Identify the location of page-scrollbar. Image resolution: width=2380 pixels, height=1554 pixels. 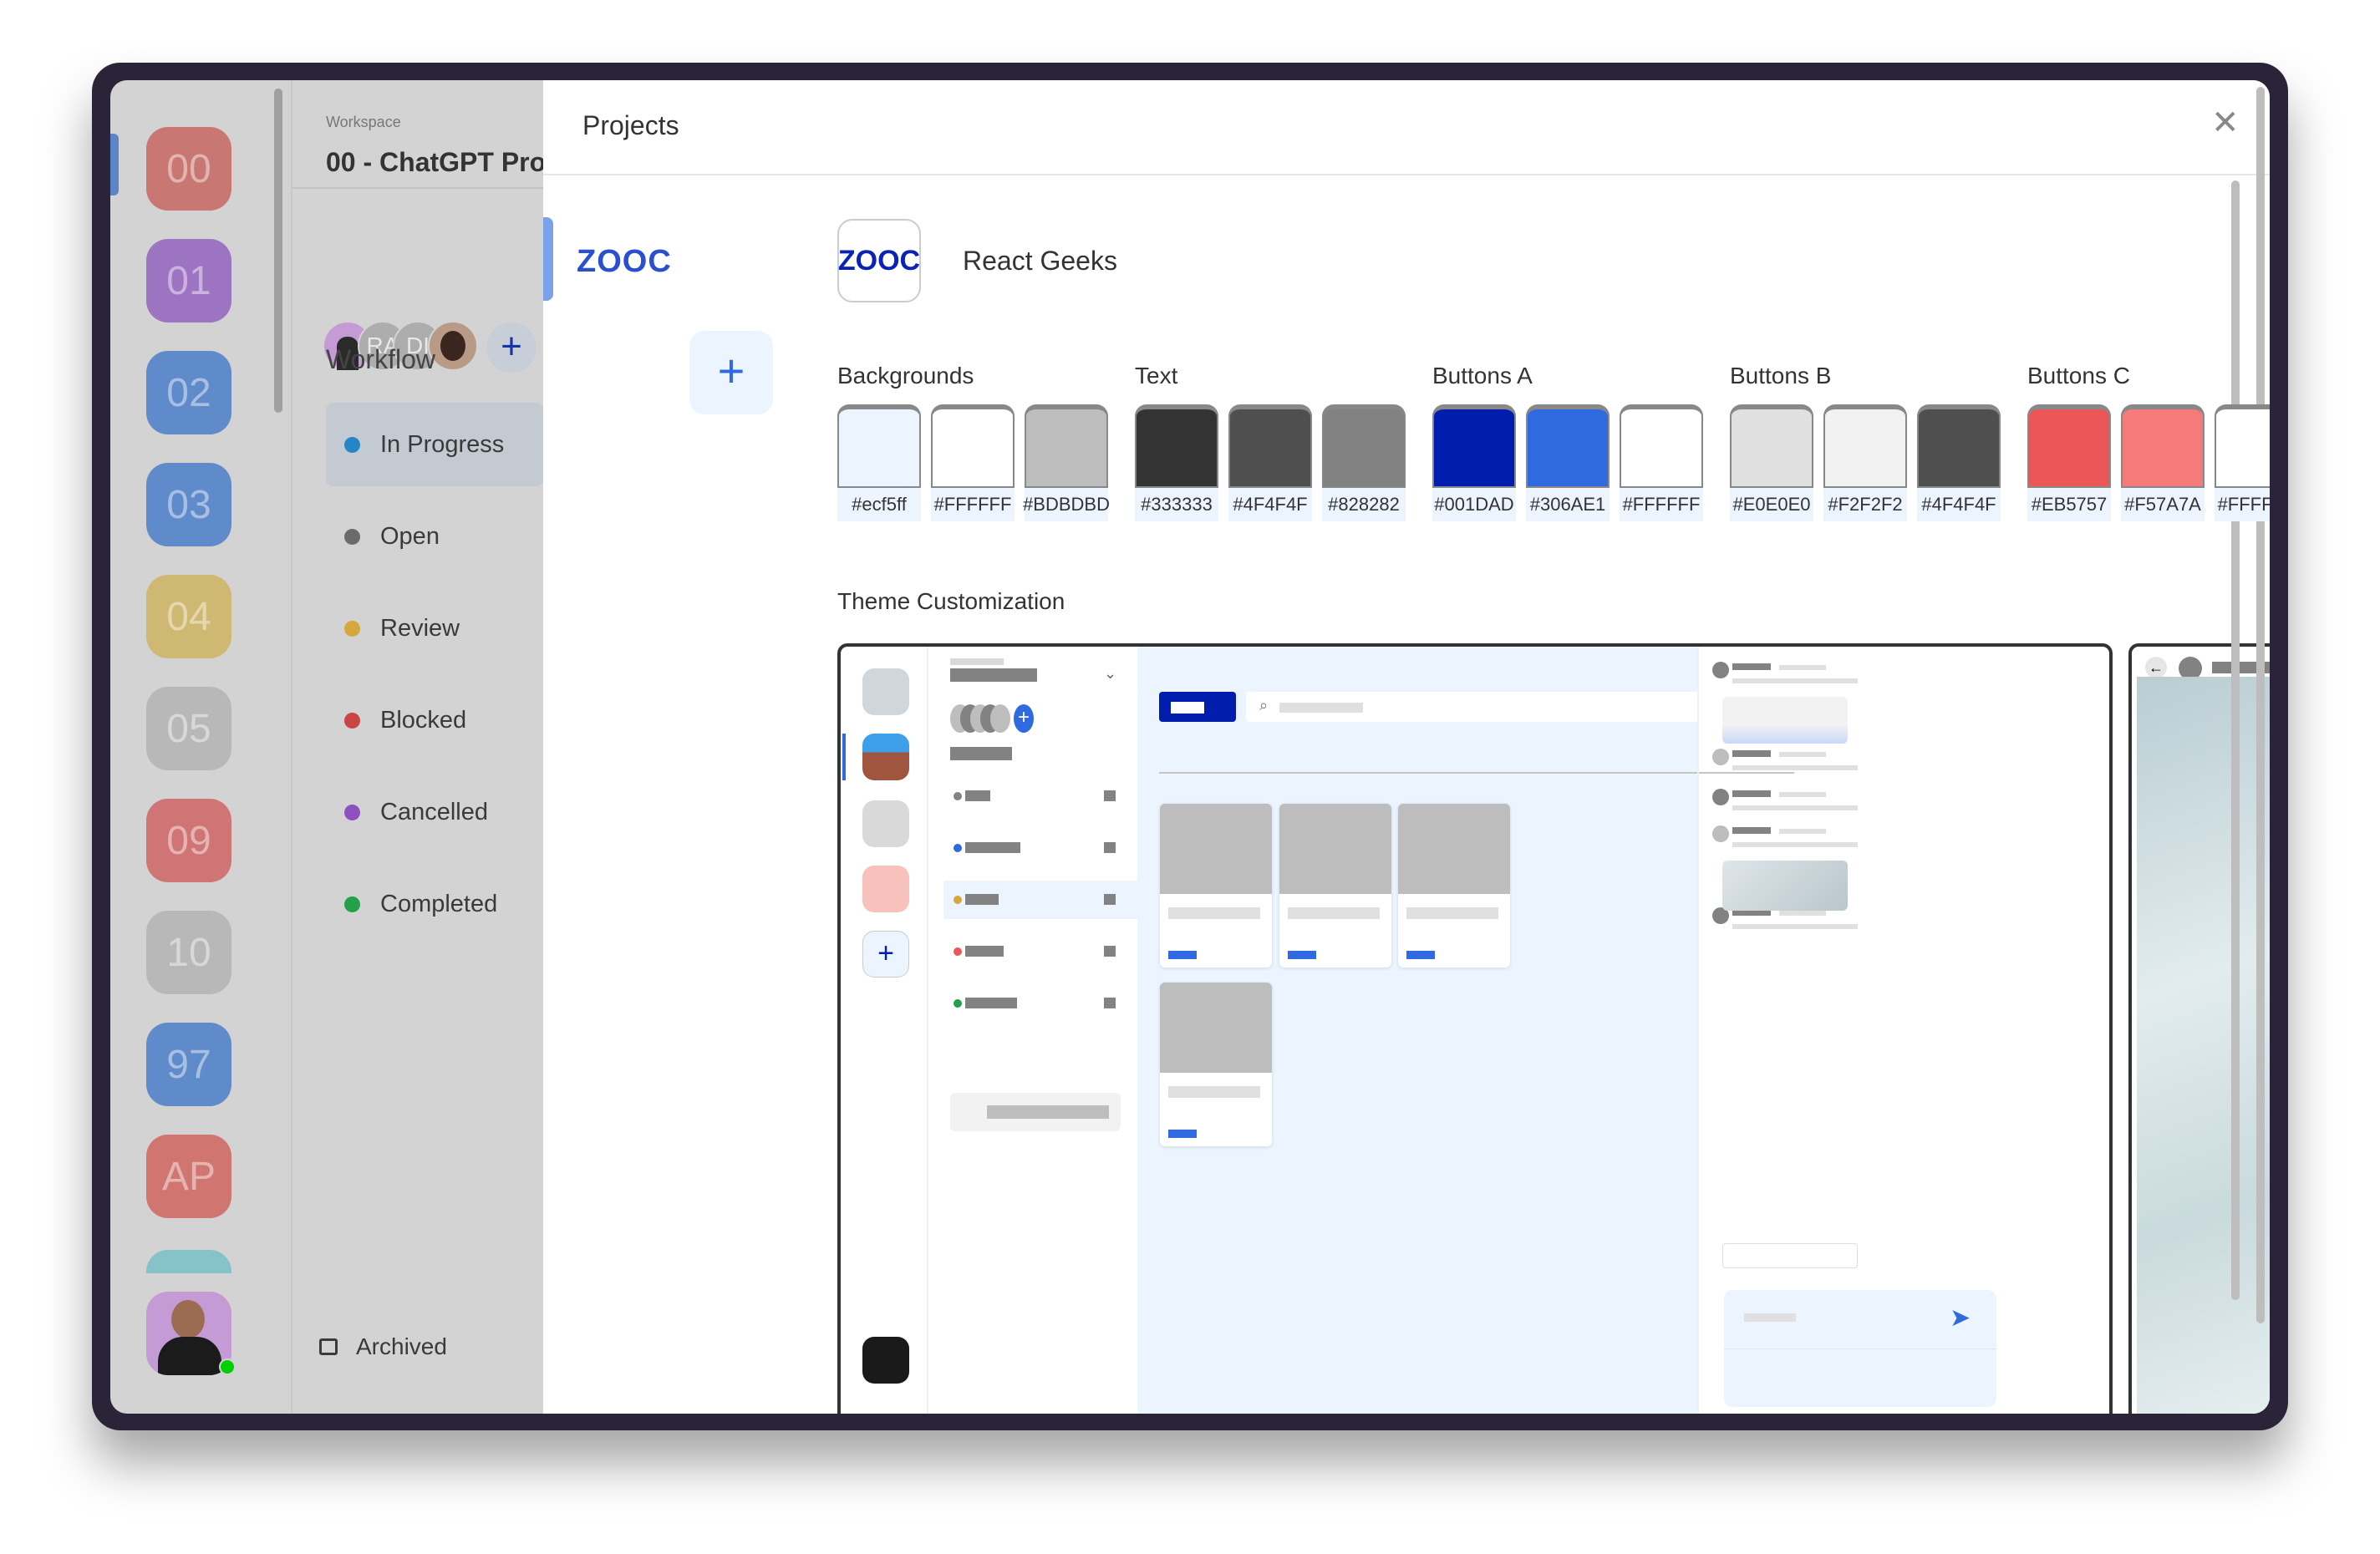
(2260, 705).